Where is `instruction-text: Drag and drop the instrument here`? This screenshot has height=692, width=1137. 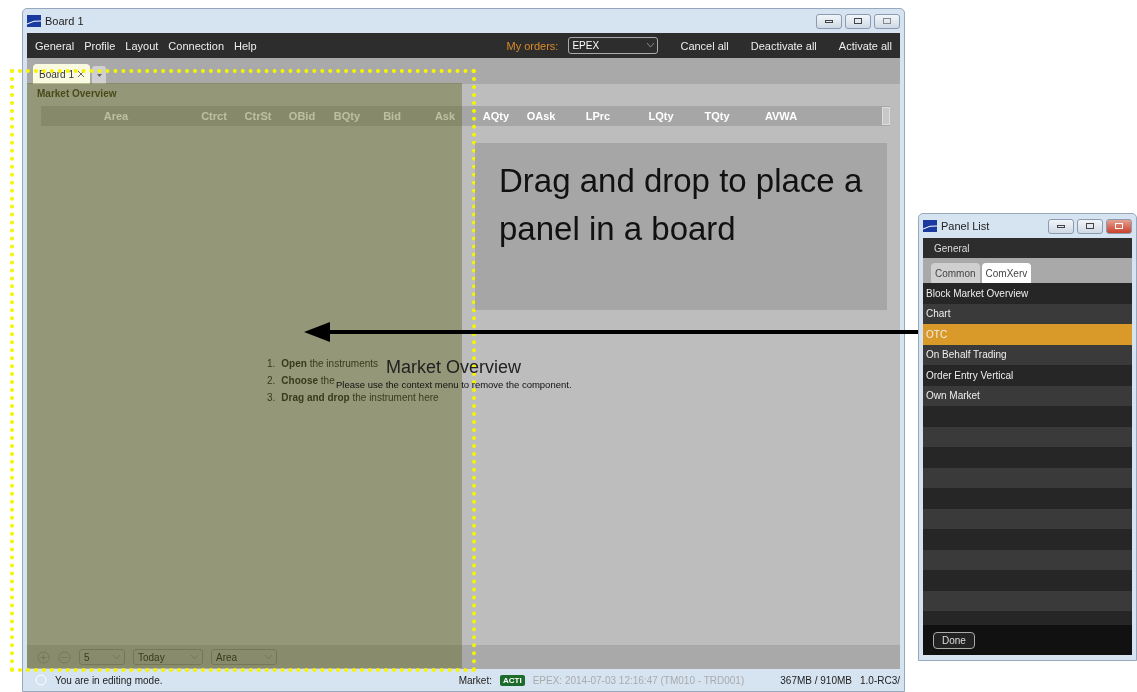 instruction-text: Drag and drop the instrument here is located at coordinates (360, 397).